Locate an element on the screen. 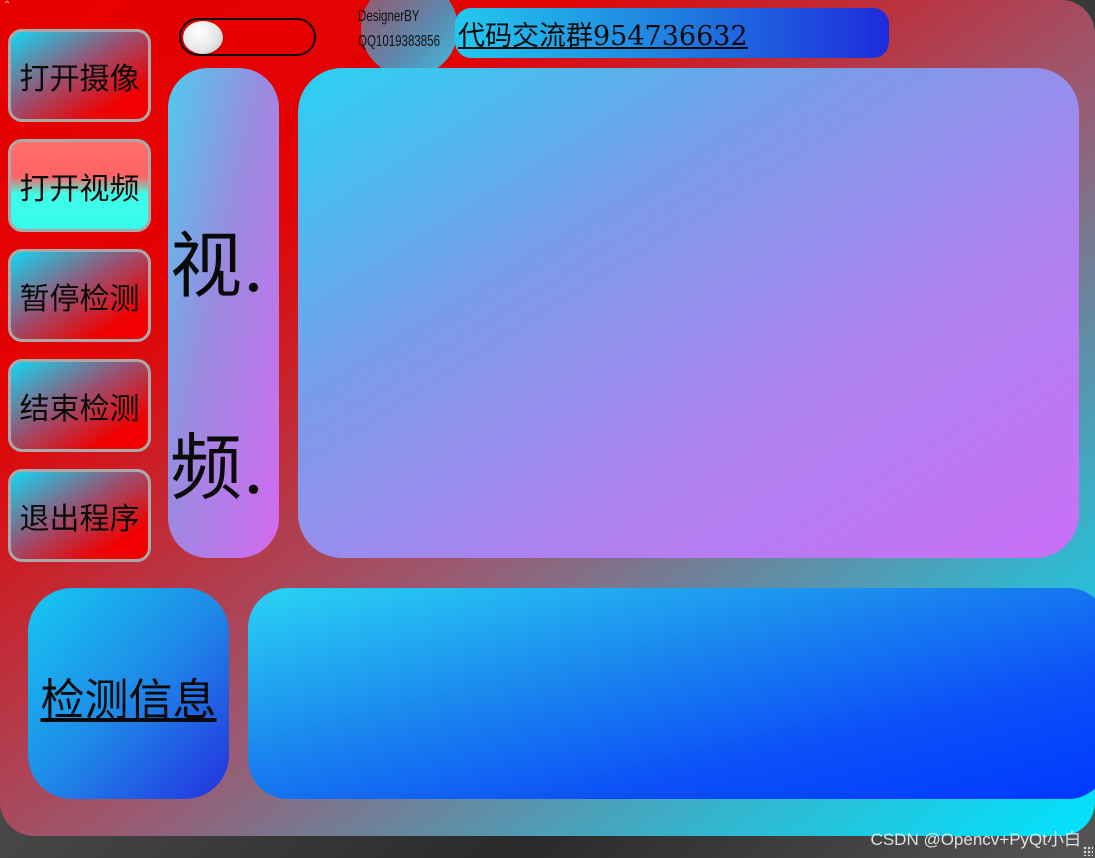 This screenshot has width=1095, height=858. open-video-label: 打开视频 is located at coordinates (79, 189).